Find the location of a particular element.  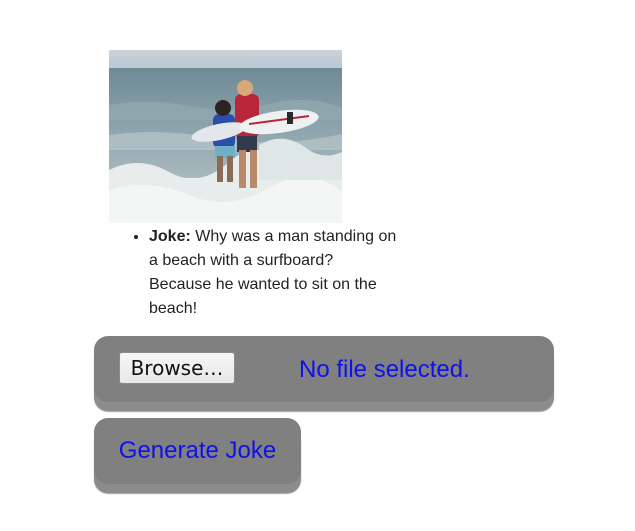

file-status-text: No file selected. is located at coordinates (384, 369).